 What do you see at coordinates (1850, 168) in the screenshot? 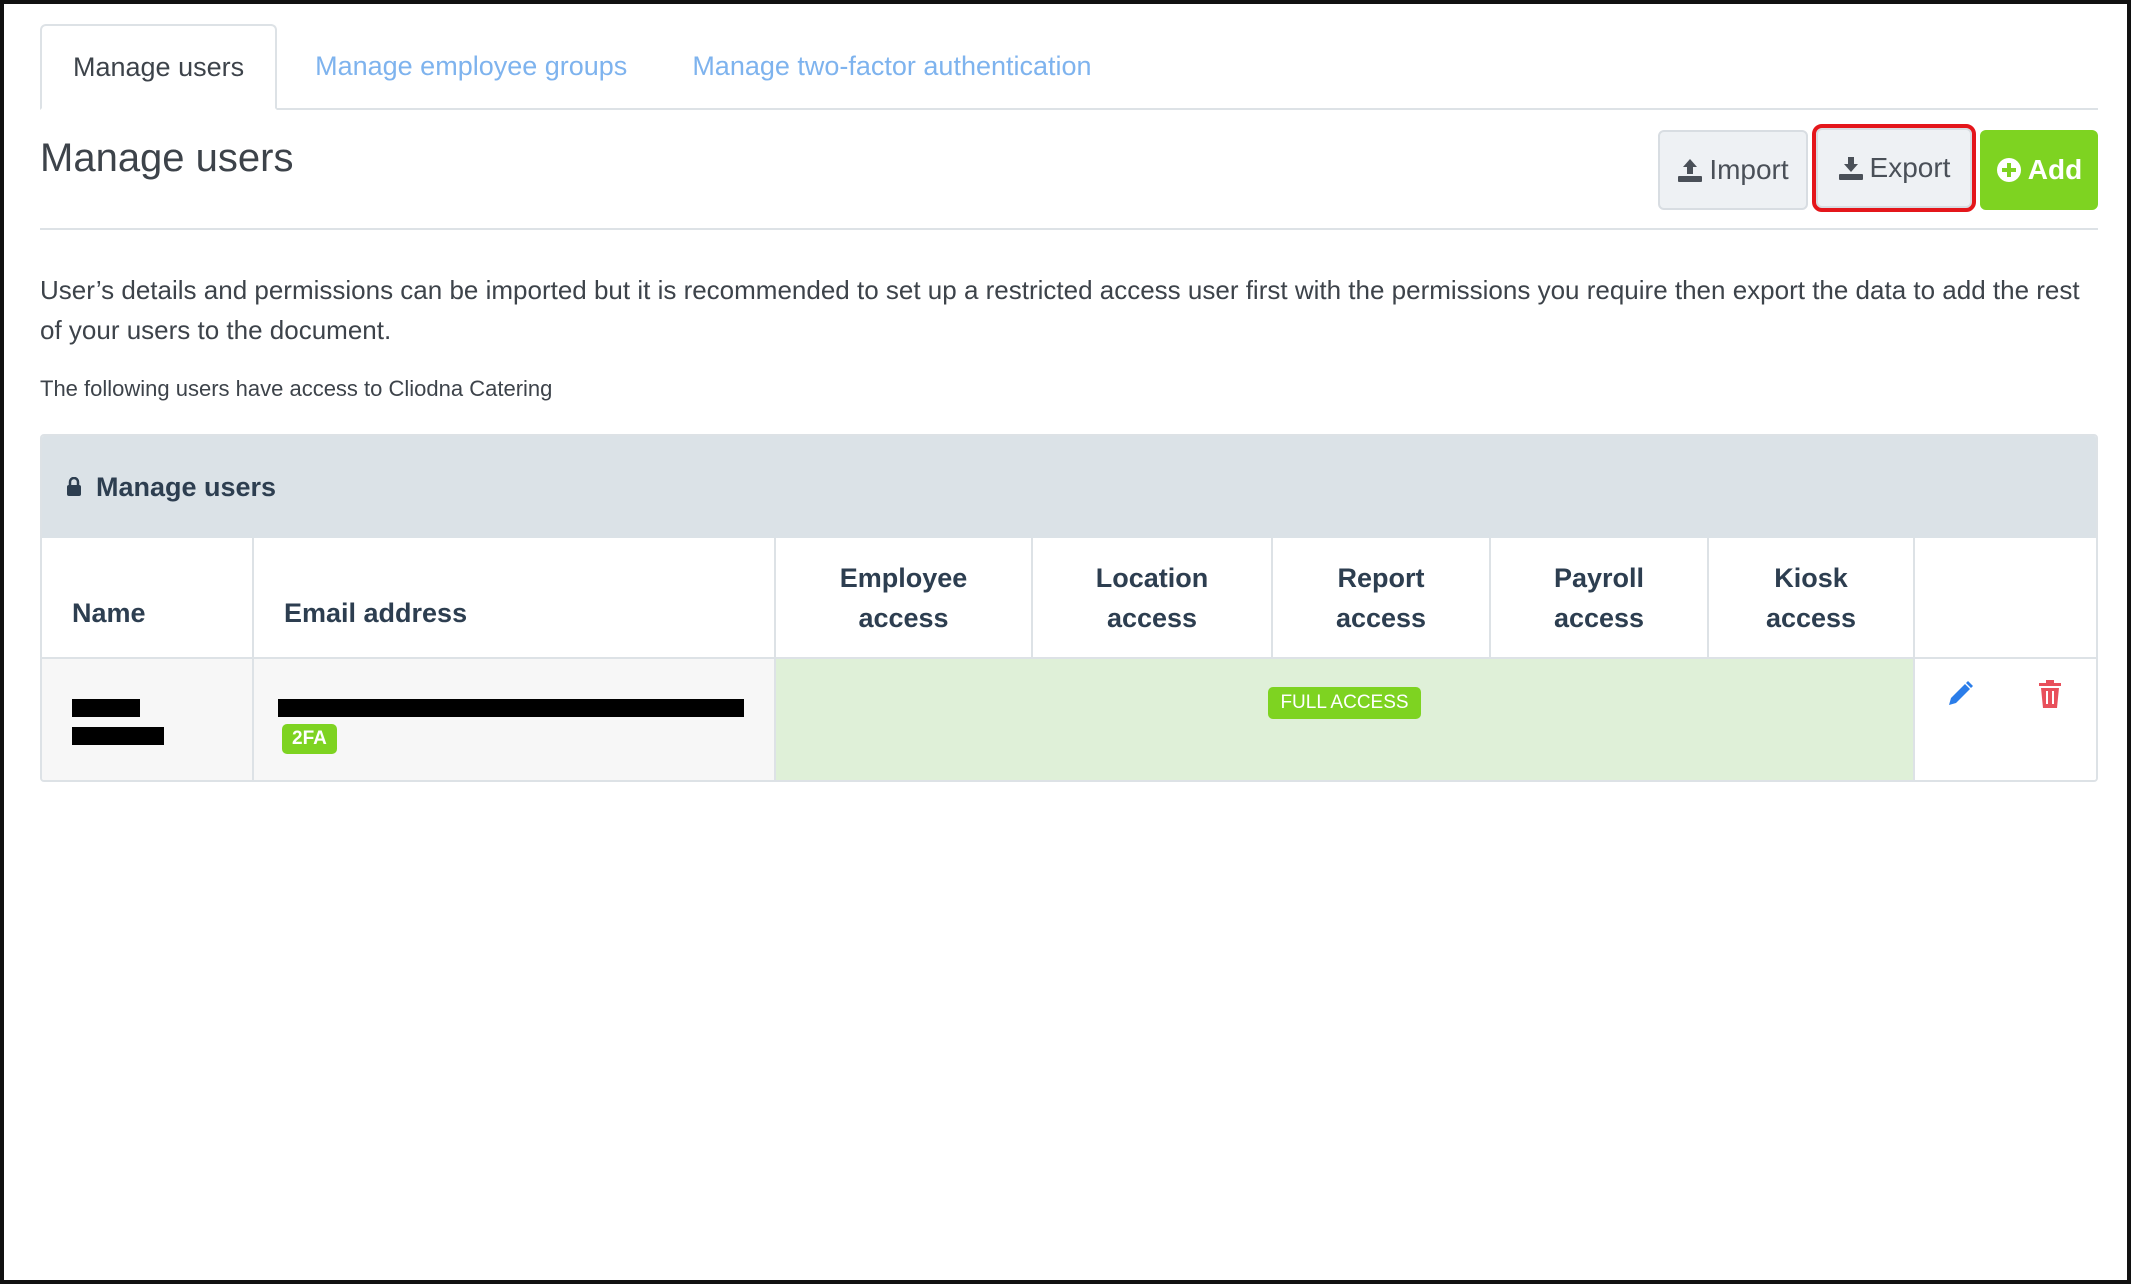
I see `download-icon` at bounding box center [1850, 168].